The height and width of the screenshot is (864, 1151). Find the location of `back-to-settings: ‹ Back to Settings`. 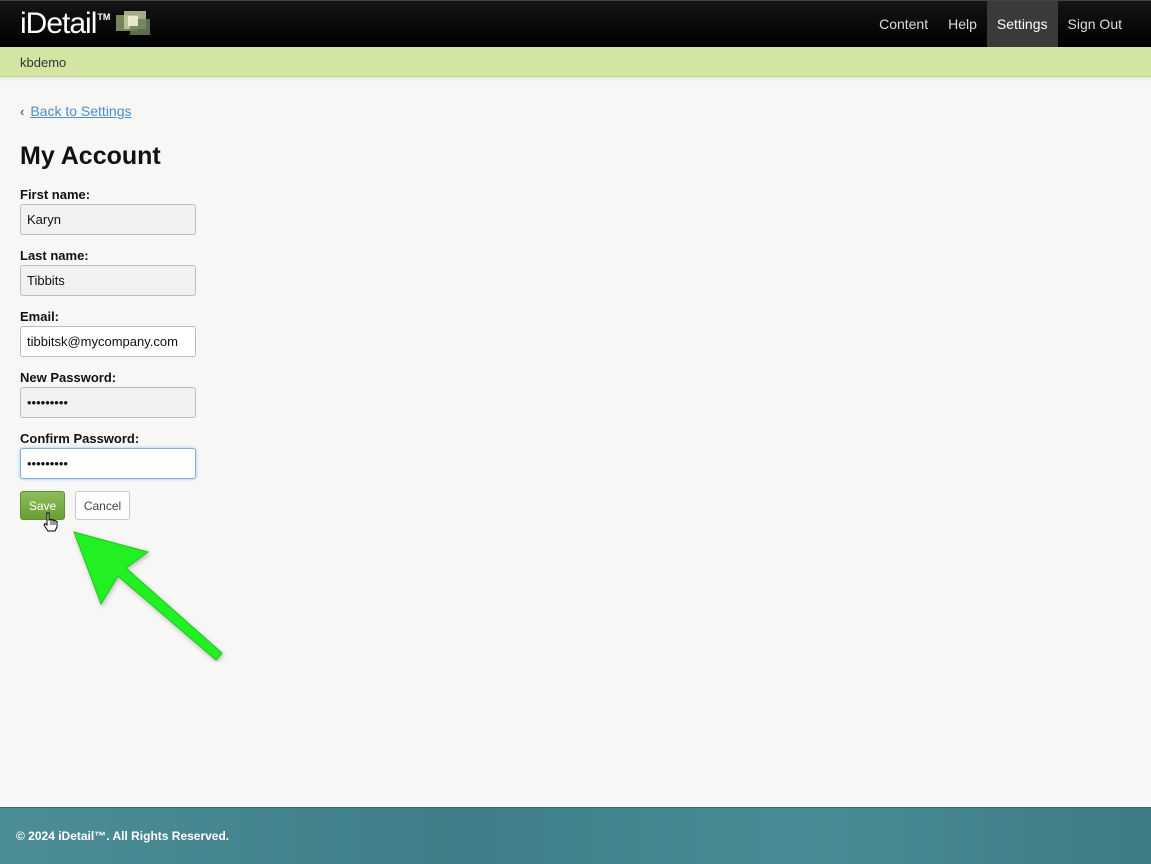

back-to-settings: ‹ Back to Settings is located at coordinates (76, 111).